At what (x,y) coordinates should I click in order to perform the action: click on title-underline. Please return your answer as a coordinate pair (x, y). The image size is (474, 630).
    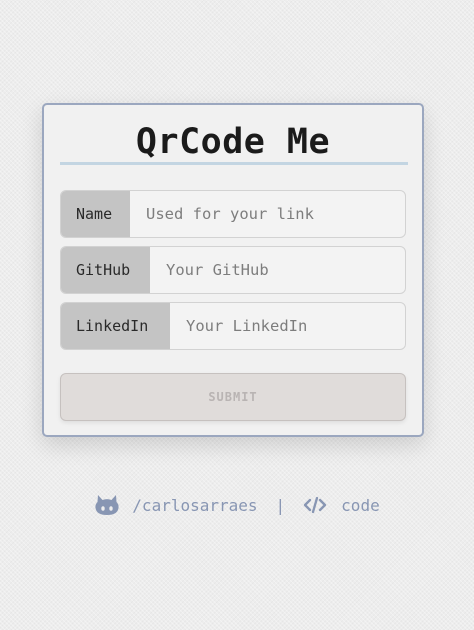
    Looking at the image, I should click on (234, 163).